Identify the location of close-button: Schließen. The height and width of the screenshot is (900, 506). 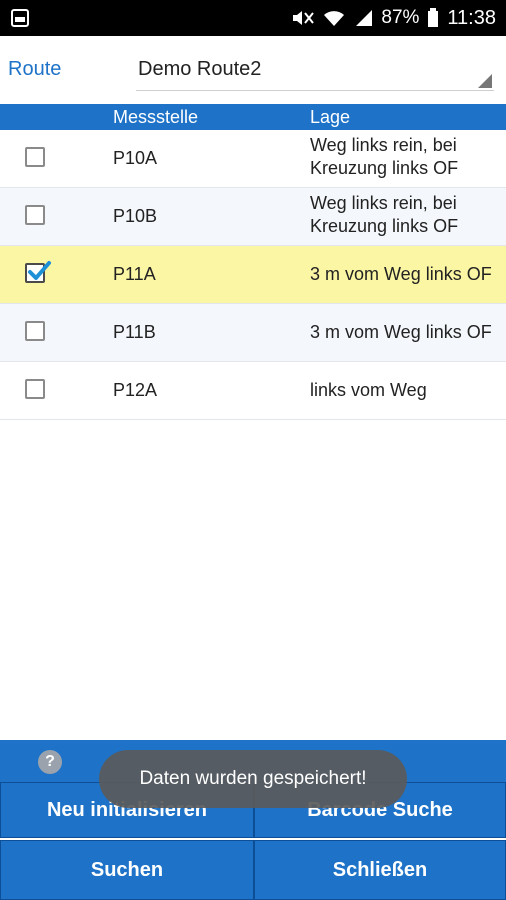
(380, 870).